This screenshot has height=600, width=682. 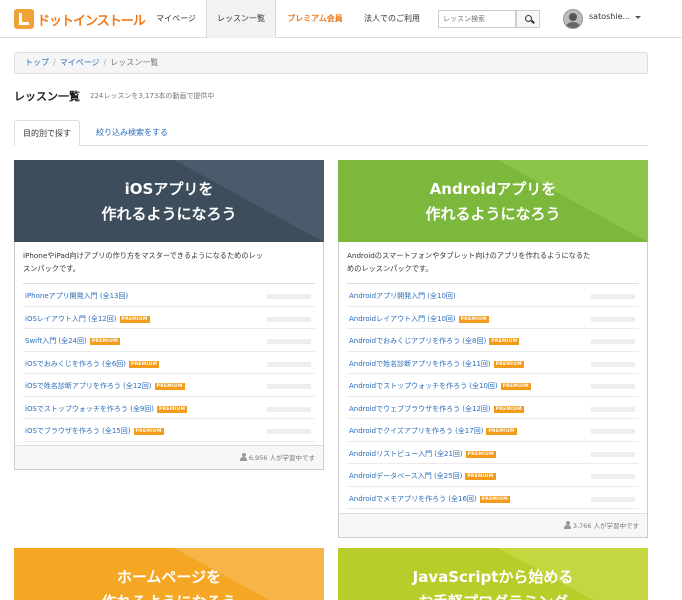 What do you see at coordinates (493, 189) in the screenshot?
I see `card-title-line1: Androidアプリを` at bounding box center [493, 189].